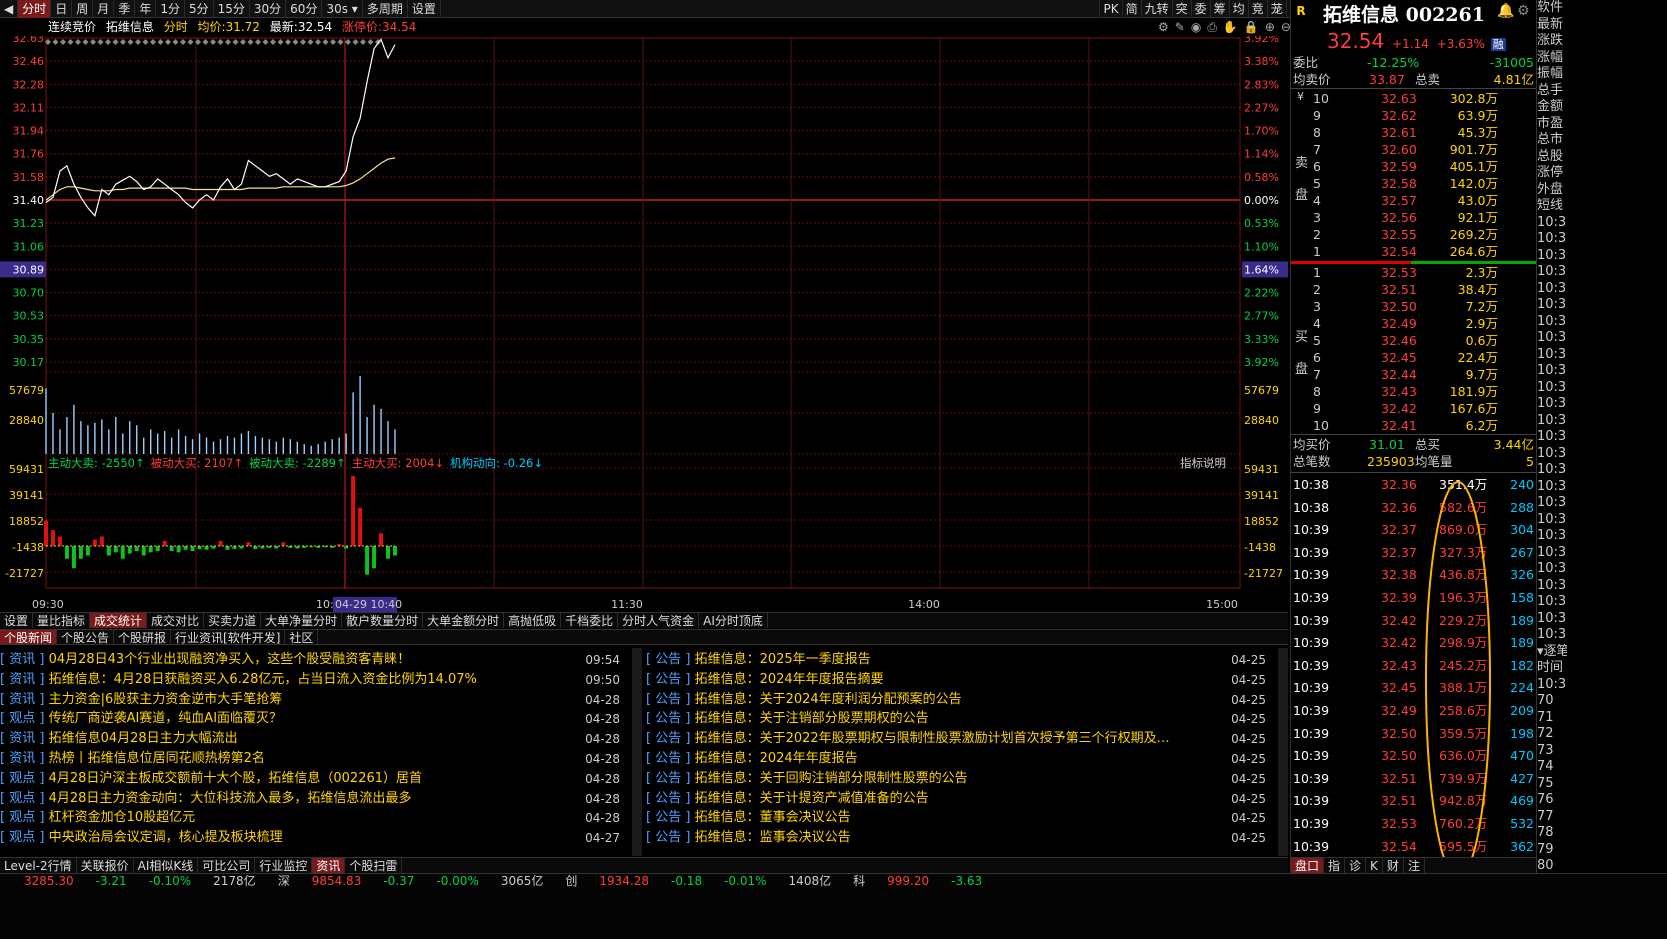 This screenshot has width=1667, height=939. What do you see at coordinates (956, 700) in the screenshot?
I see `news-item: [ 公告 ] 拓维信息：关于2024年度利润分配预案的公告 04-25` at bounding box center [956, 700].